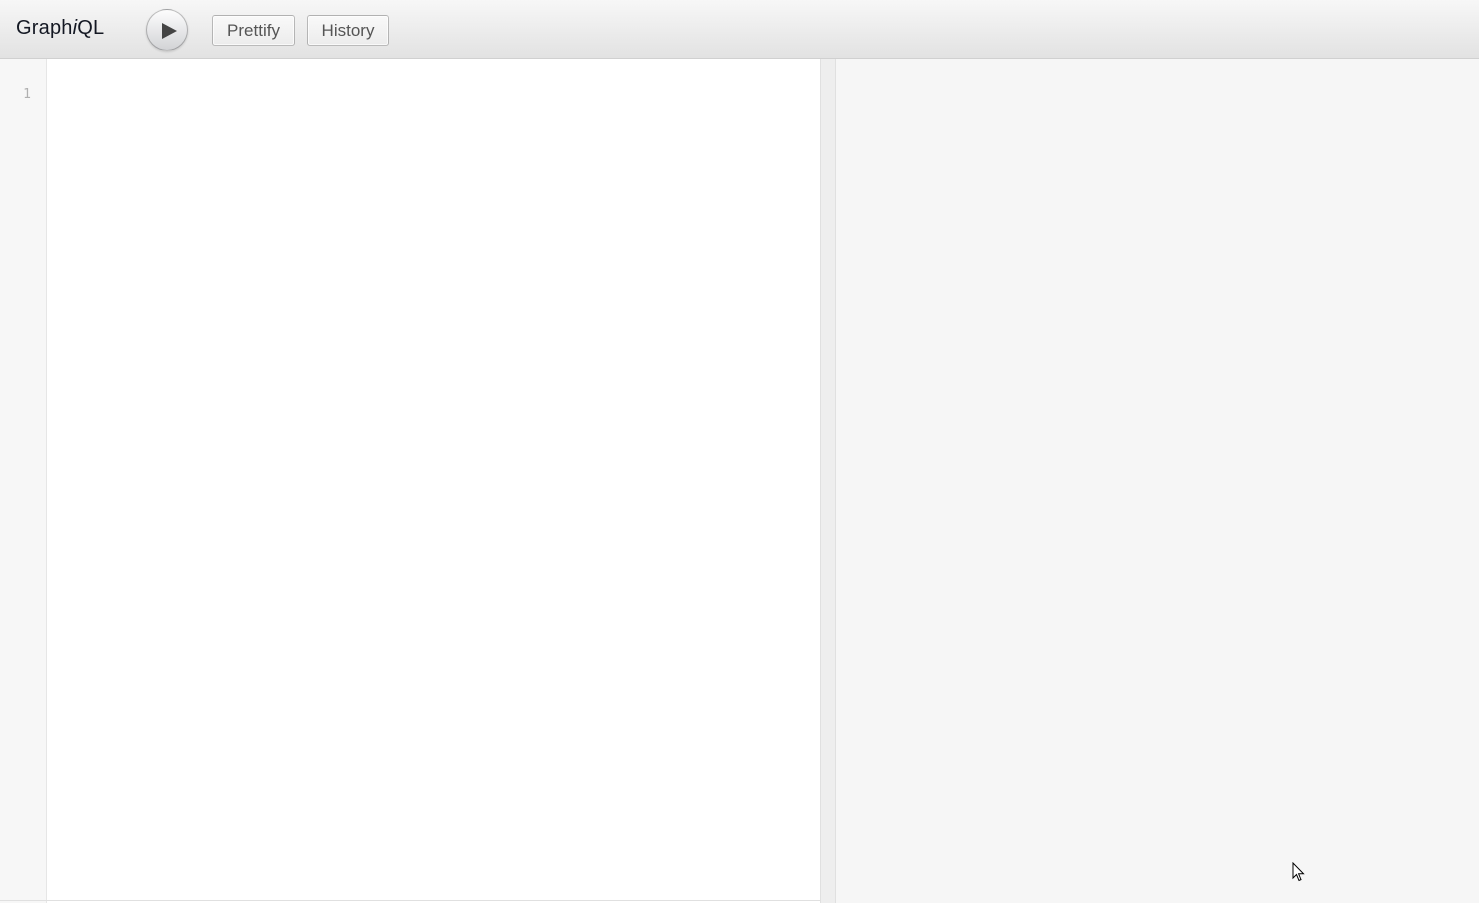  I want to click on app-title: GraphiQL, so click(60, 28).